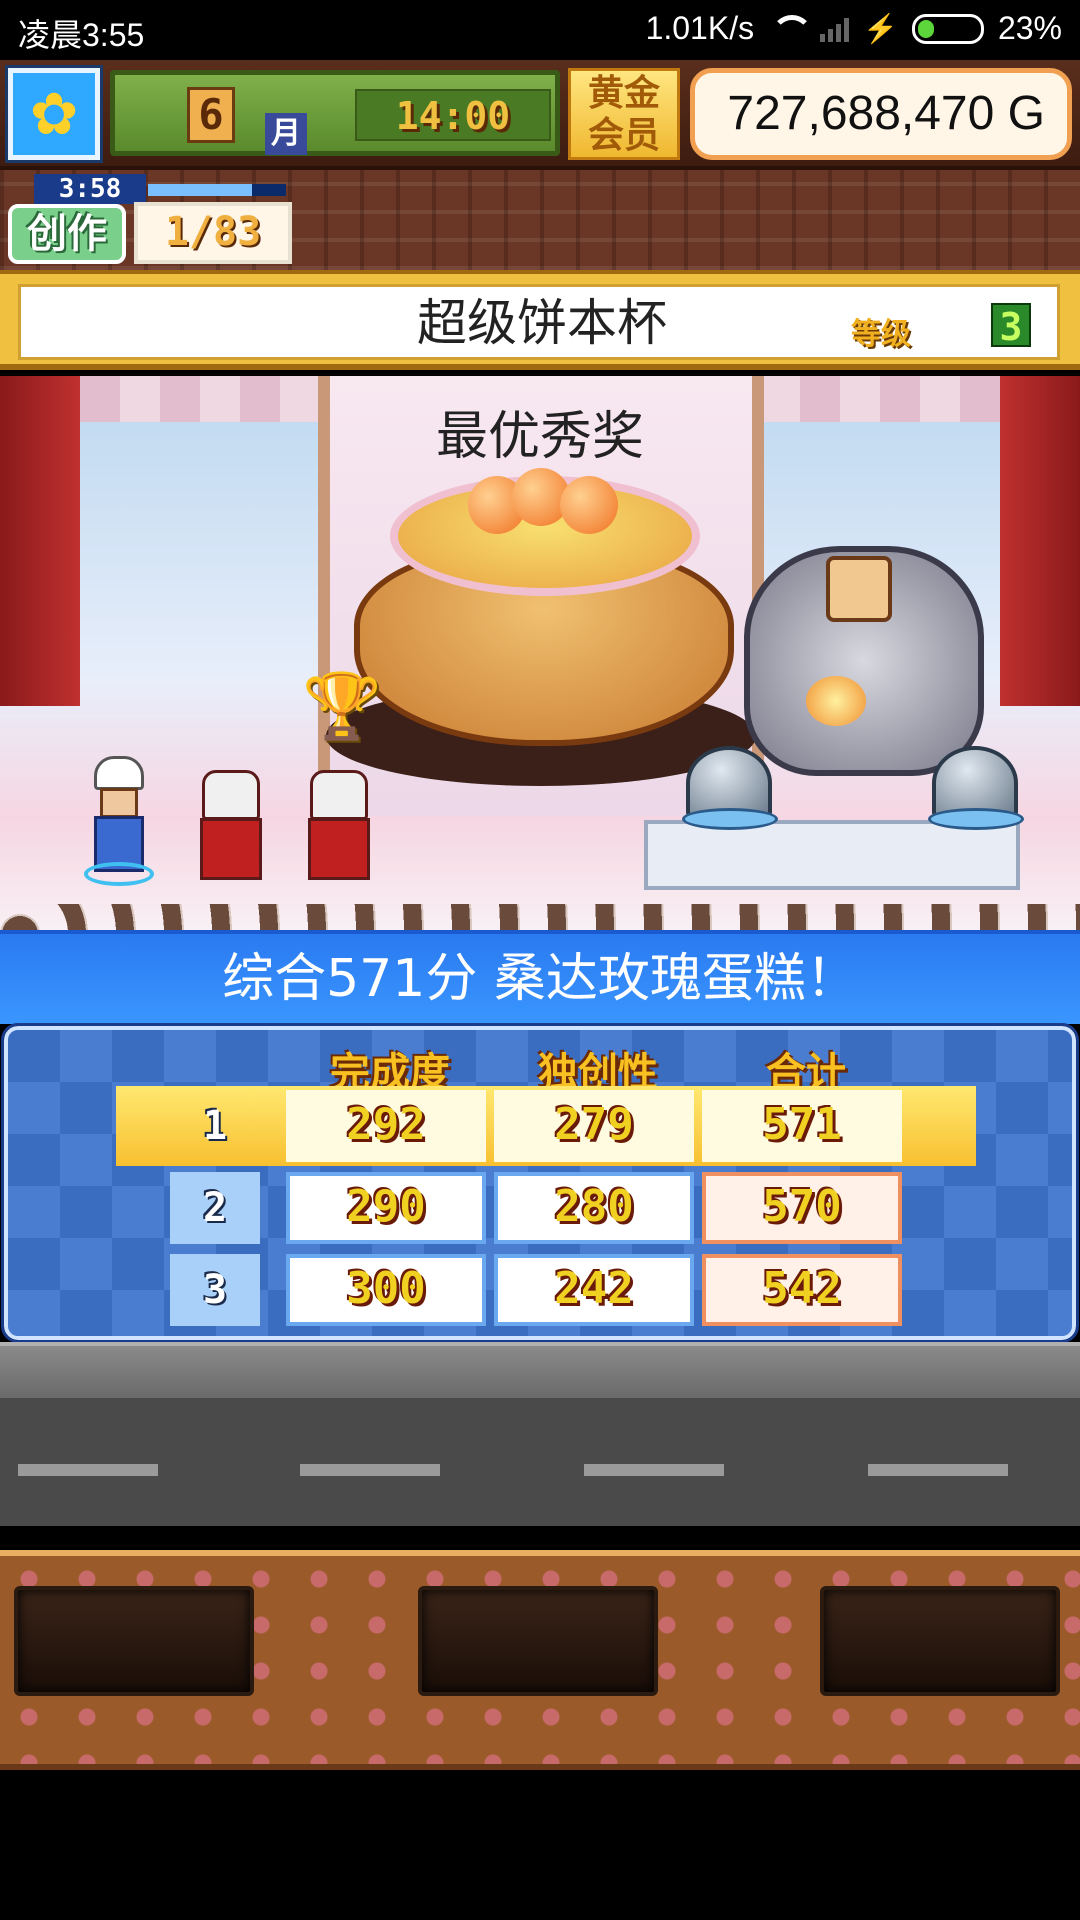  What do you see at coordinates (200, 190) in the screenshot?
I see `create-progress-fill` at bounding box center [200, 190].